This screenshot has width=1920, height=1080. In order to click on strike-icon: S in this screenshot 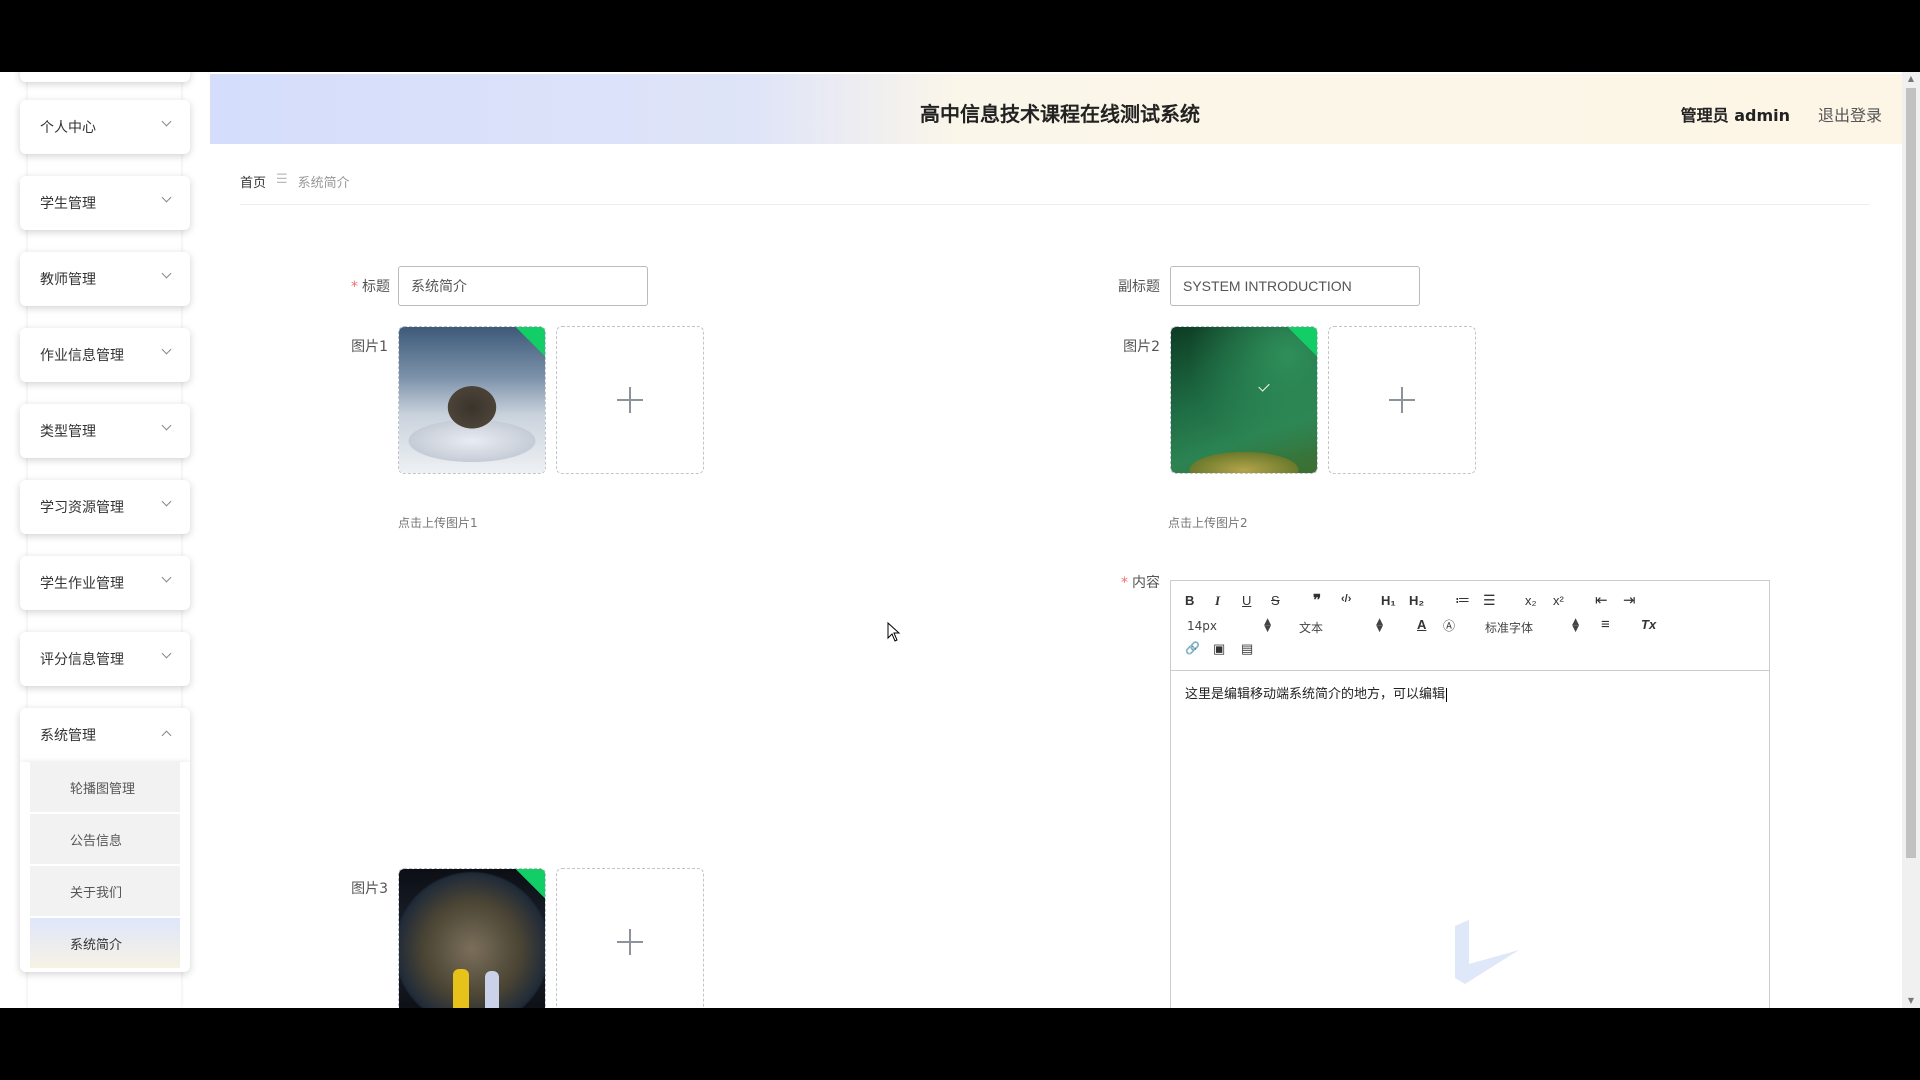, I will do `click(1275, 600)`.